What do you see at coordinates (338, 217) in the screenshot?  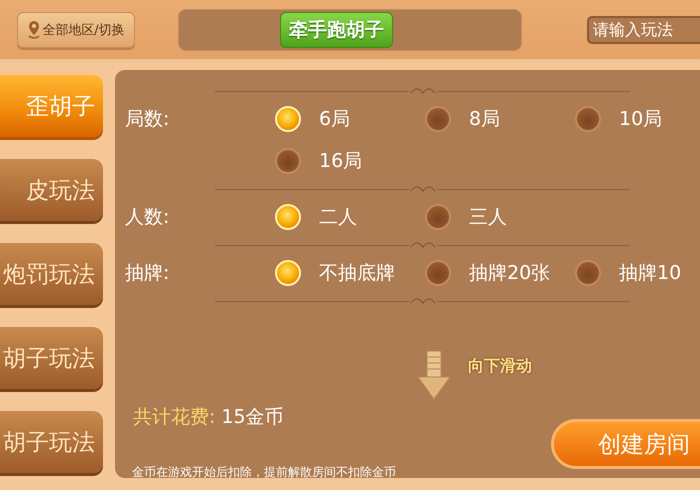 I see `option-label: 二人` at bounding box center [338, 217].